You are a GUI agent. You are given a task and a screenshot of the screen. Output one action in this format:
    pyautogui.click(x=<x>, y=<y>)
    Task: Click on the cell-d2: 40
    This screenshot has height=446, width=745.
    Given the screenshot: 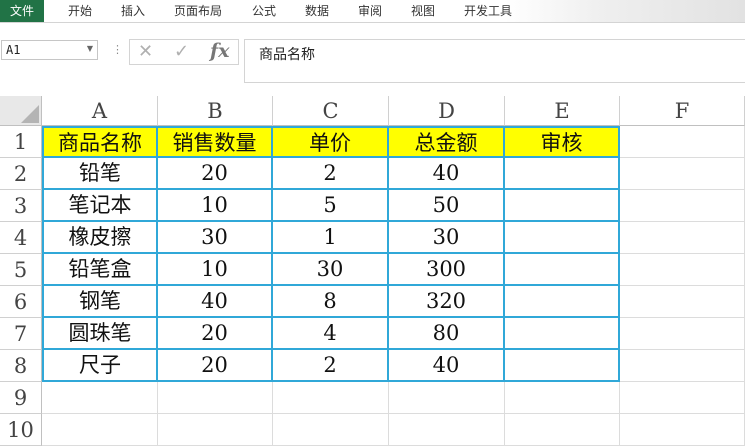 What is the action you would take?
    pyautogui.click(x=447, y=174)
    